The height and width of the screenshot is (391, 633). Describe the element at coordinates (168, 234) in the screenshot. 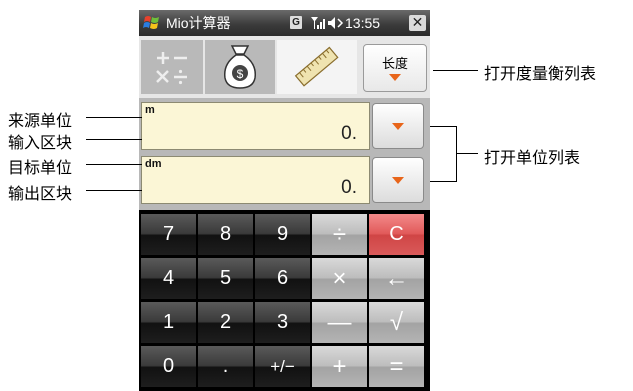

I see `key-7: 7` at that location.